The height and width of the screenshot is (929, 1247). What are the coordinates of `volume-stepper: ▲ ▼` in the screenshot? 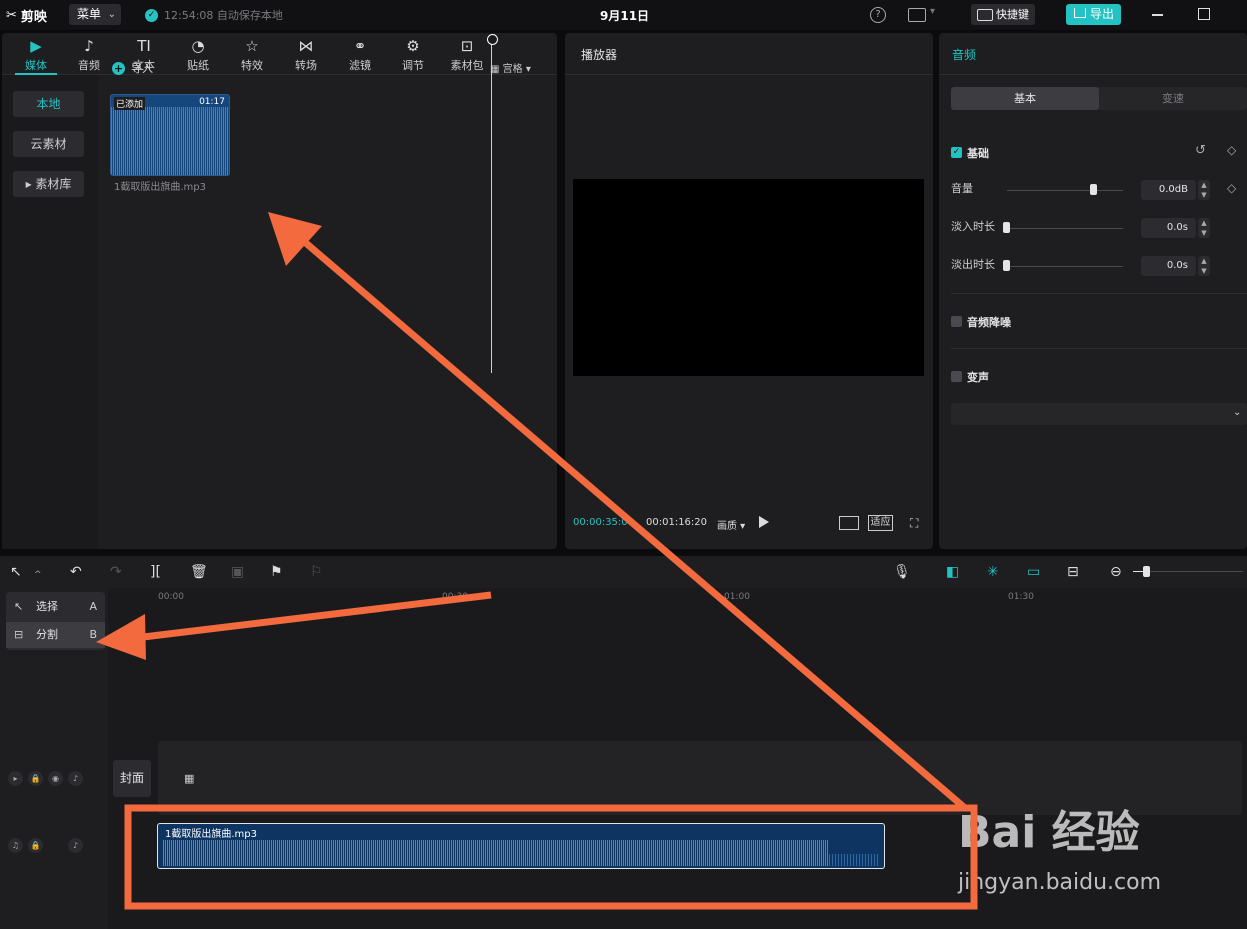 It's located at (1204, 190).